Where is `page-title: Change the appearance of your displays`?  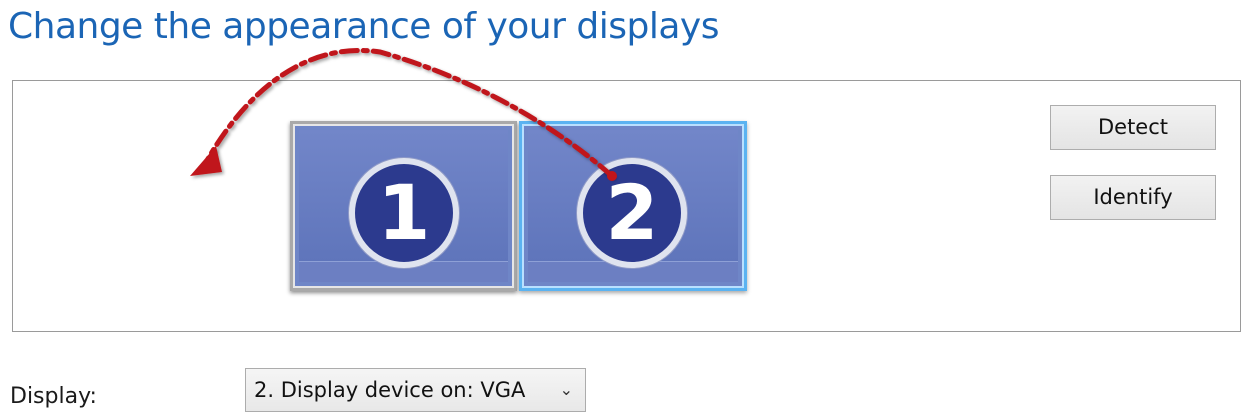
page-title: Change the appearance of your displays is located at coordinates (363, 26).